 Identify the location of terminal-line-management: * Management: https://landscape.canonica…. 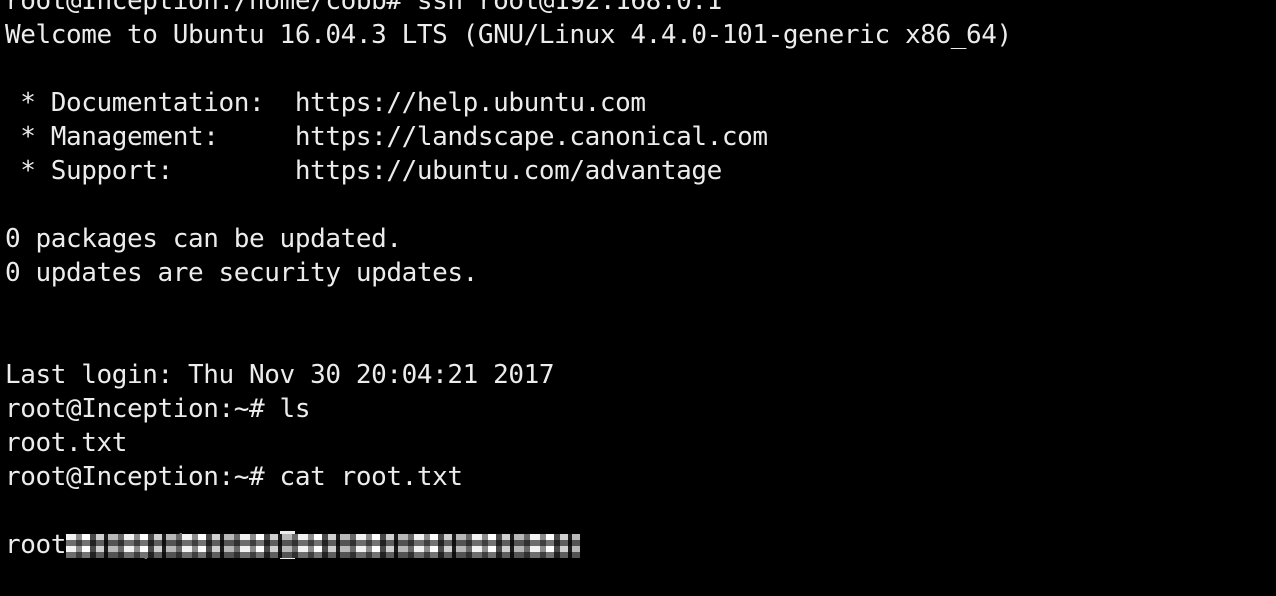
(386, 137).